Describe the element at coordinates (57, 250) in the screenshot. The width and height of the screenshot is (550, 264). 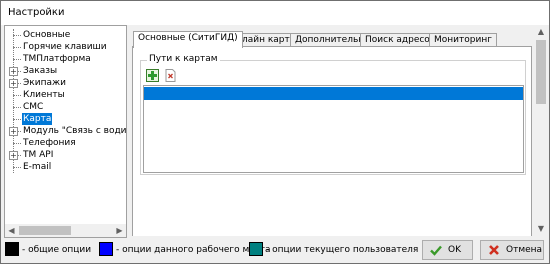
I see `legend-text: - общие опции` at that location.